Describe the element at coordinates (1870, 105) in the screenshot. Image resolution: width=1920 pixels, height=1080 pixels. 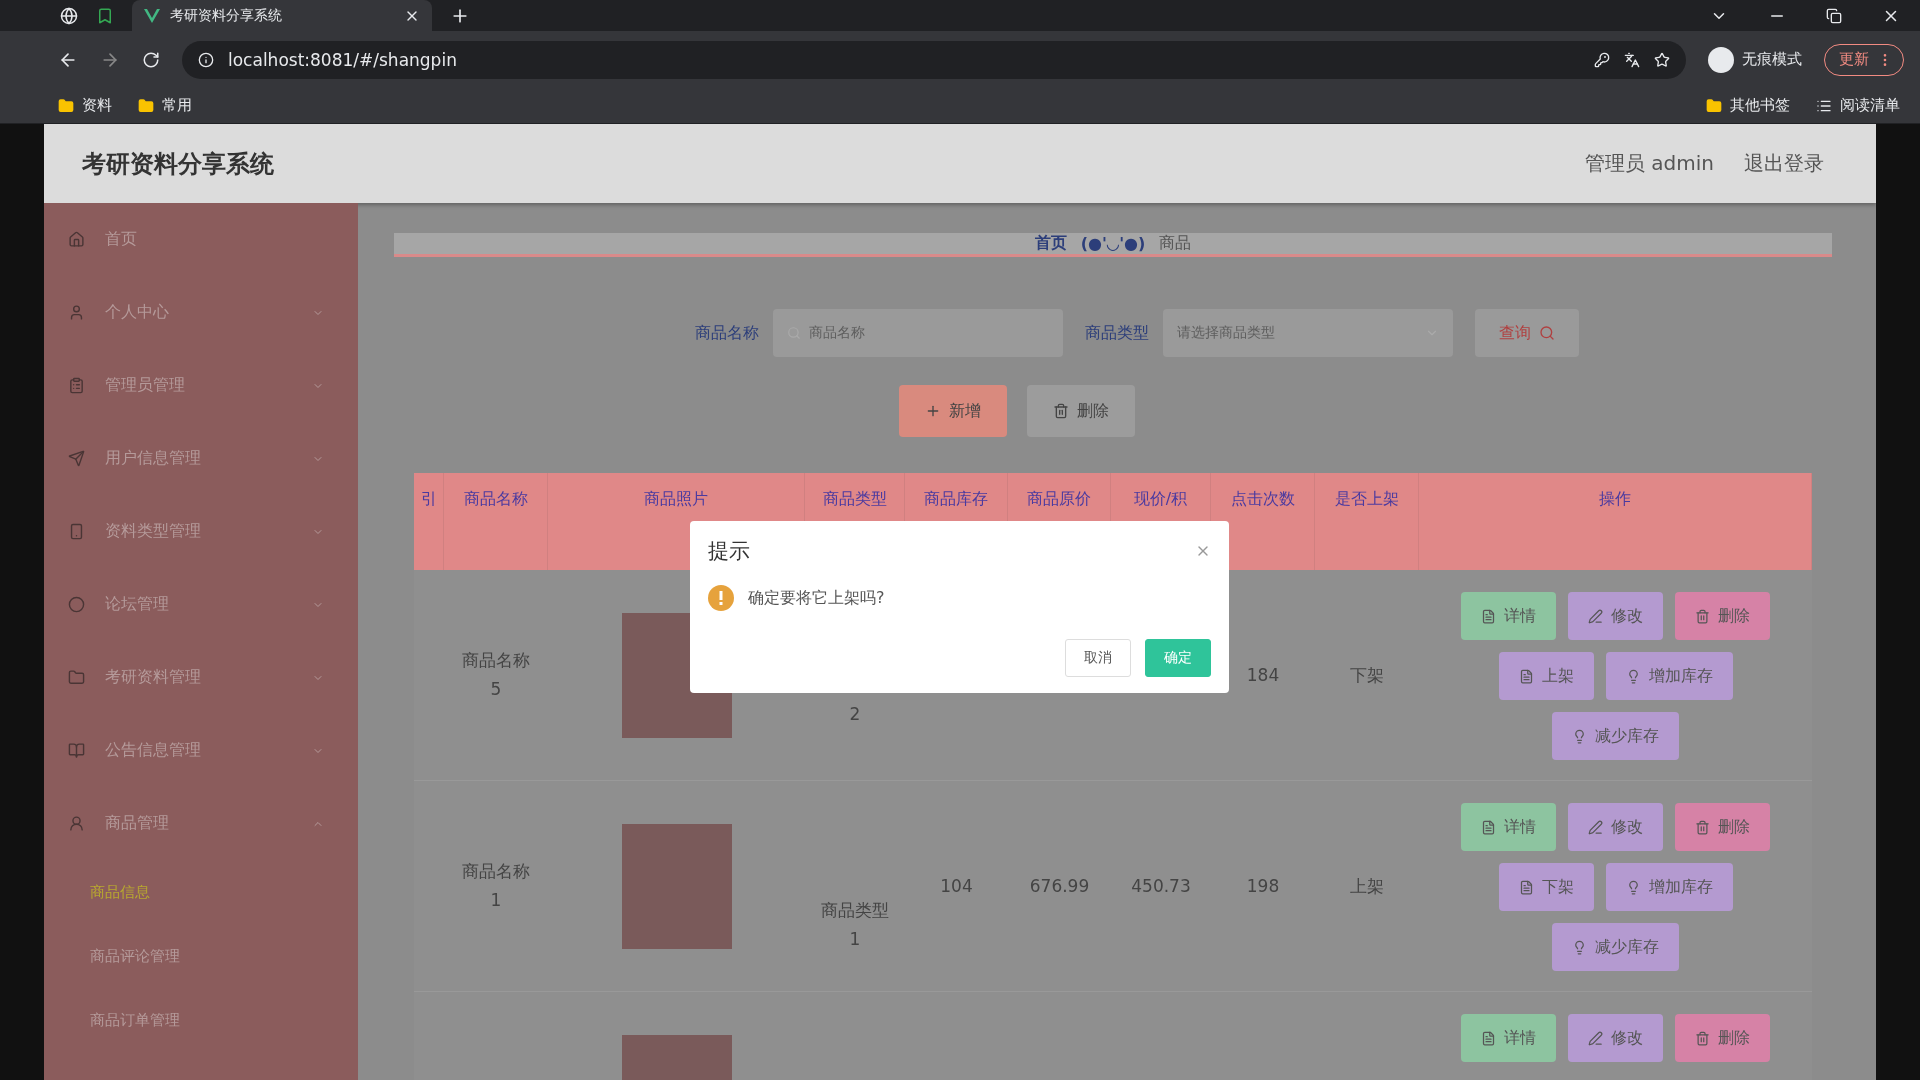
I see `bookmark-link: 阅读清单` at that location.